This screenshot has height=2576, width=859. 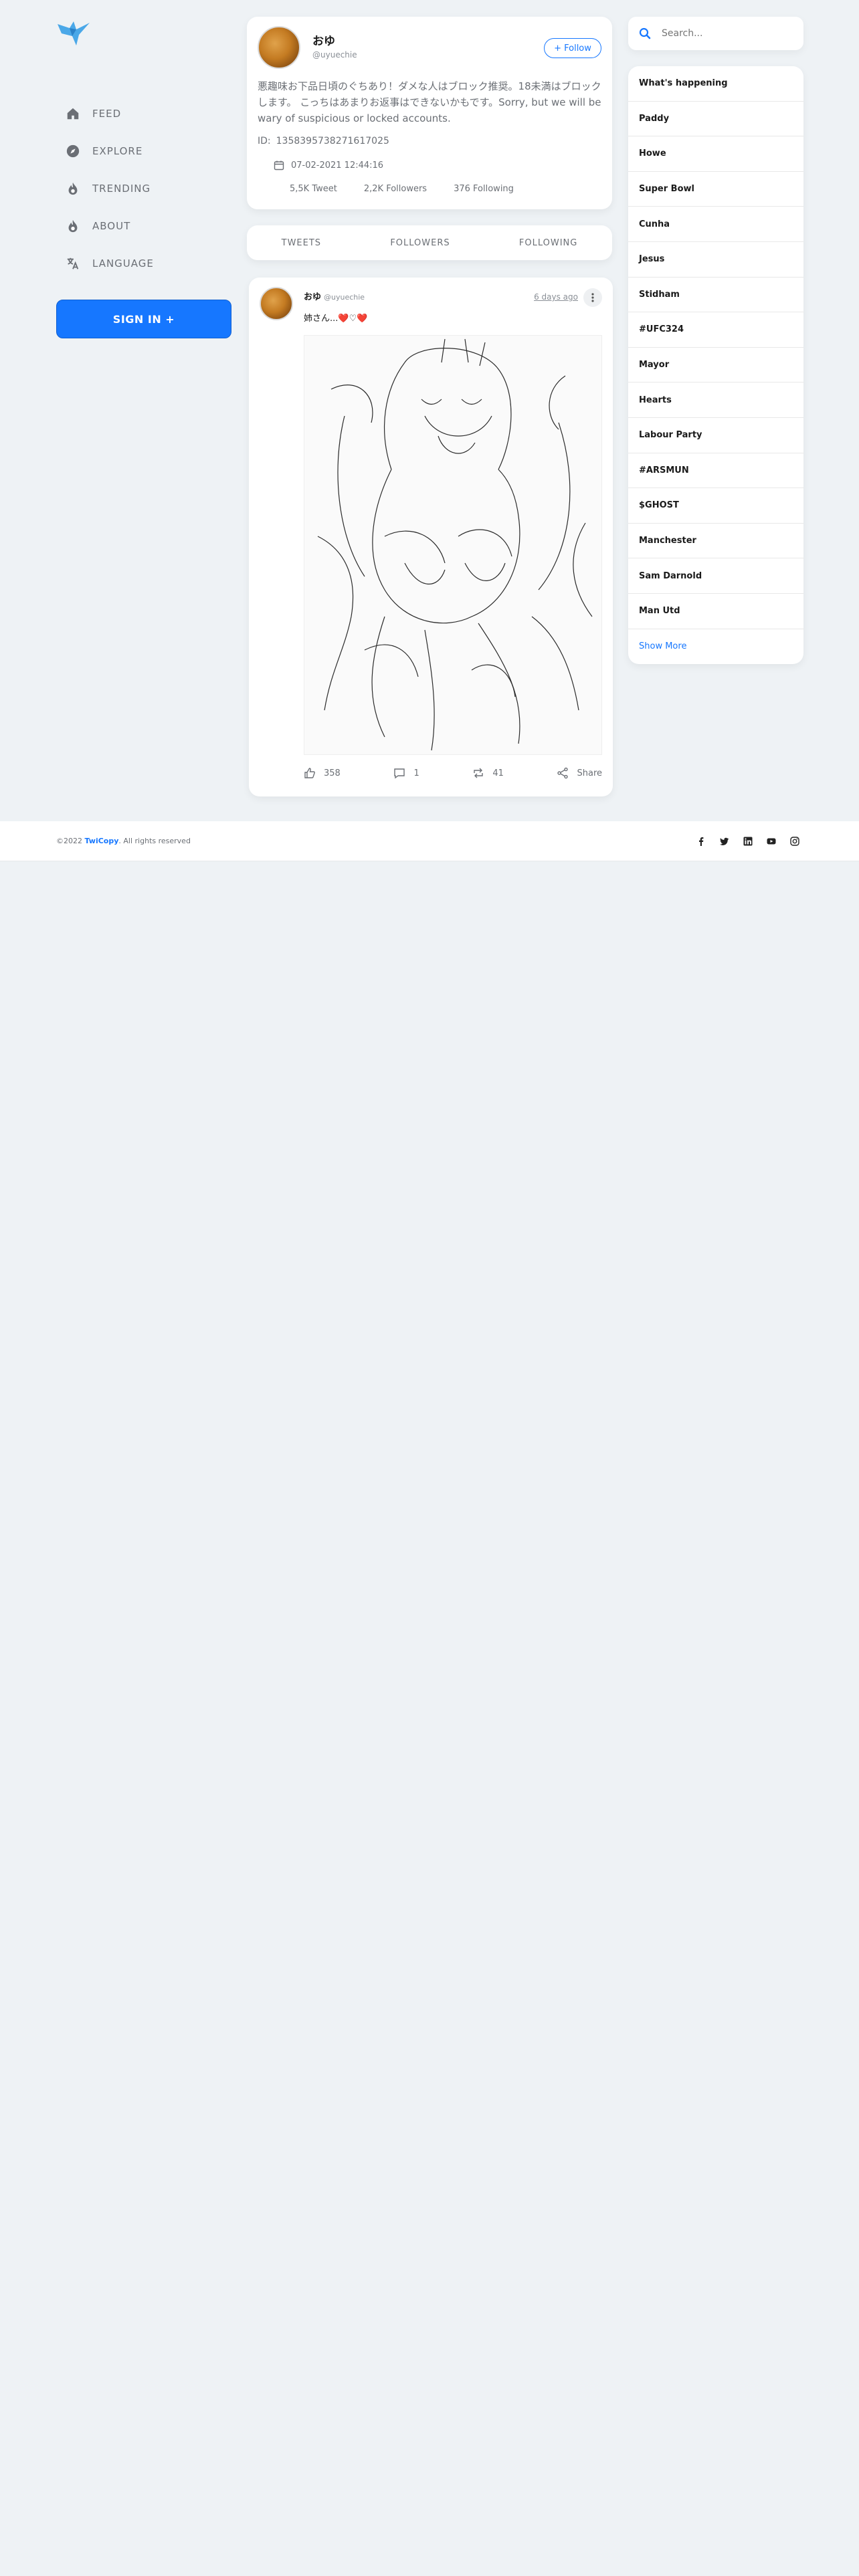 What do you see at coordinates (301, 243) in the screenshot?
I see `tab-tweets: TWEETS` at bounding box center [301, 243].